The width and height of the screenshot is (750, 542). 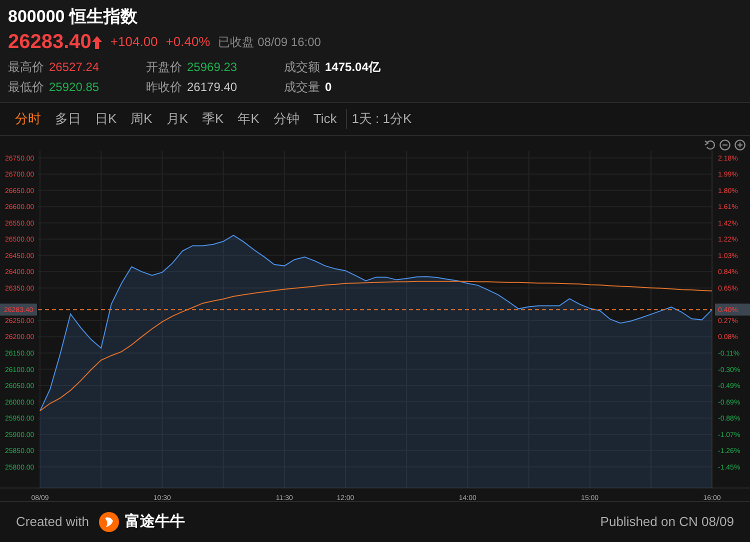 I want to click on stat-label: 成交额, so click(x=302, y=67).